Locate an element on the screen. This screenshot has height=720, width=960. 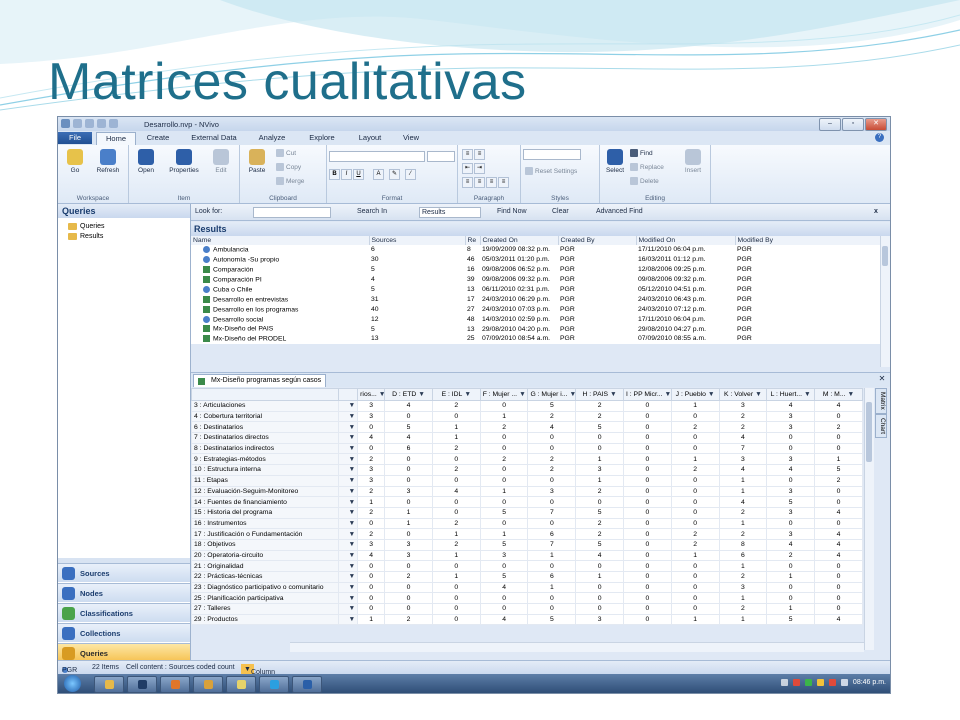
tray-arrow-icon is located at coordinates (784, 682).